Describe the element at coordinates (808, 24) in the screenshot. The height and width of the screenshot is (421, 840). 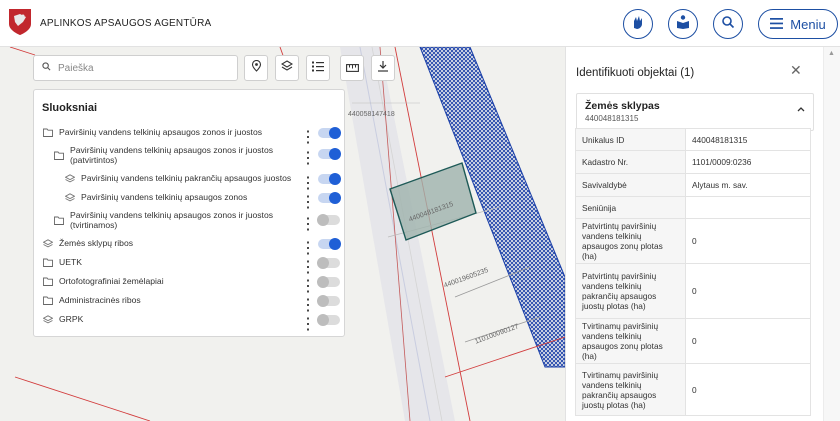
I see `menu-label: Meniu` at that location.